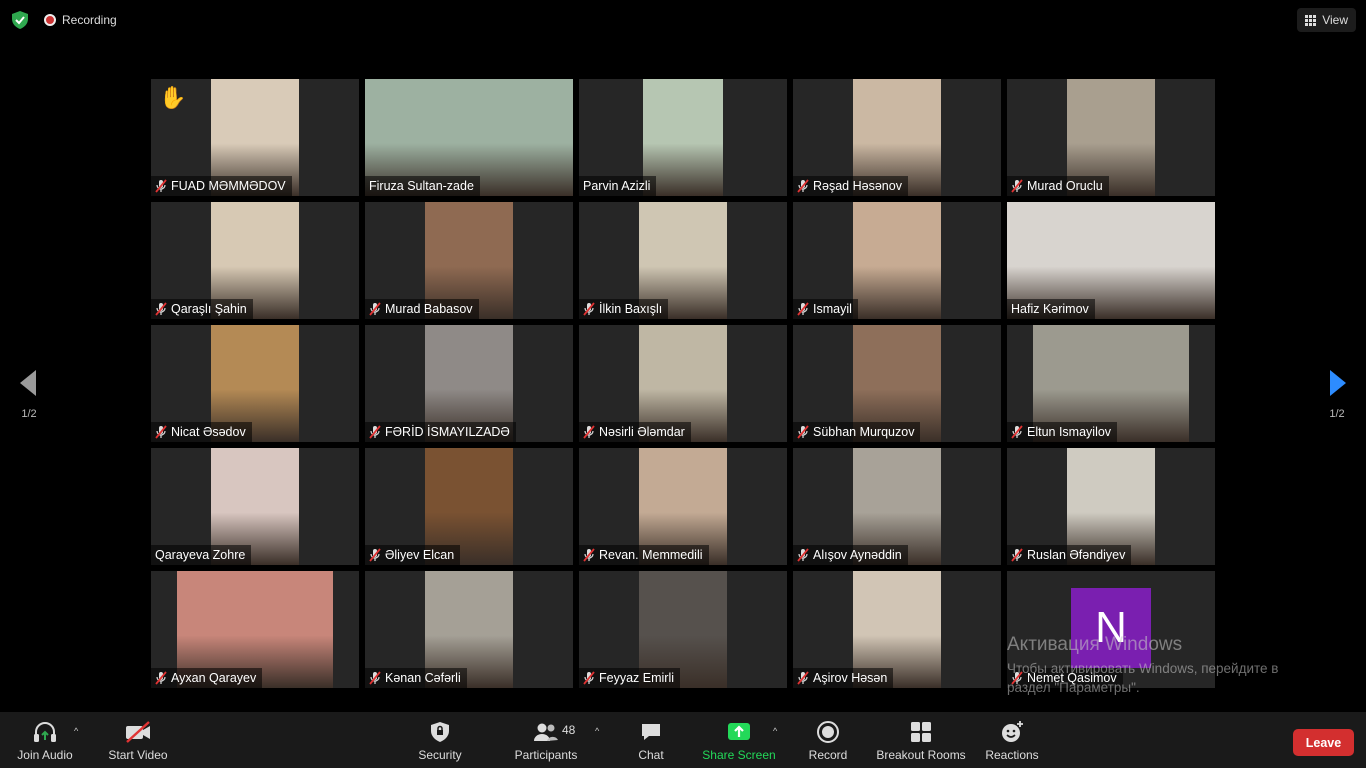 This screenshot has height=768, width=1366. Describe the element at coordinates (624, 309) in the screenshot. I see `participant-nameplate: İlkin Baxışlı` at that location.